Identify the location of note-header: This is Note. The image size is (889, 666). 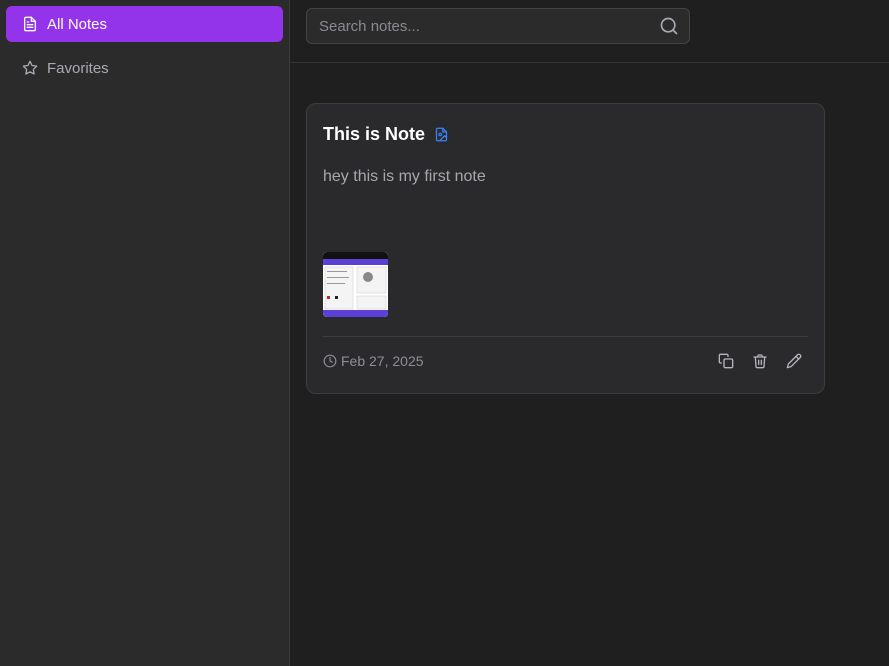
(565, 134).